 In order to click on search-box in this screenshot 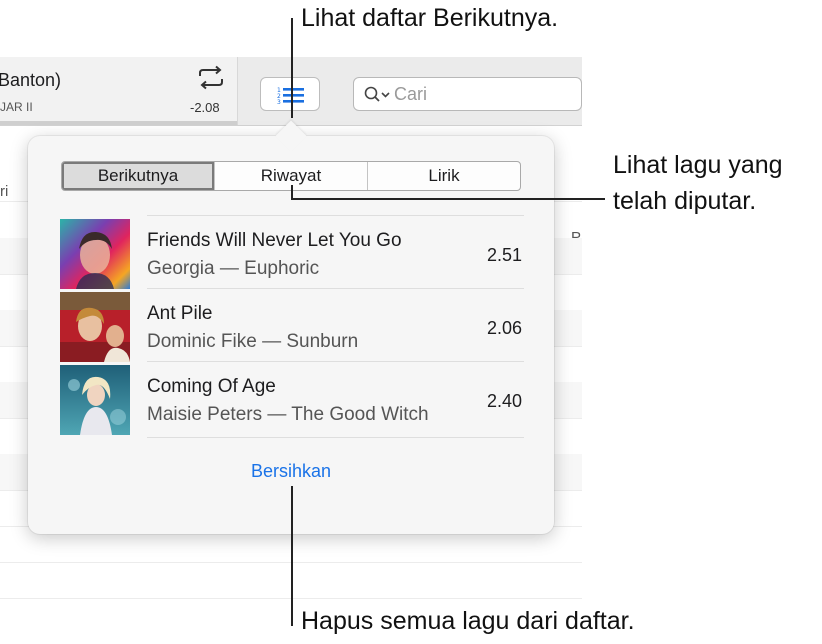, I will do `click(467, 94)`.